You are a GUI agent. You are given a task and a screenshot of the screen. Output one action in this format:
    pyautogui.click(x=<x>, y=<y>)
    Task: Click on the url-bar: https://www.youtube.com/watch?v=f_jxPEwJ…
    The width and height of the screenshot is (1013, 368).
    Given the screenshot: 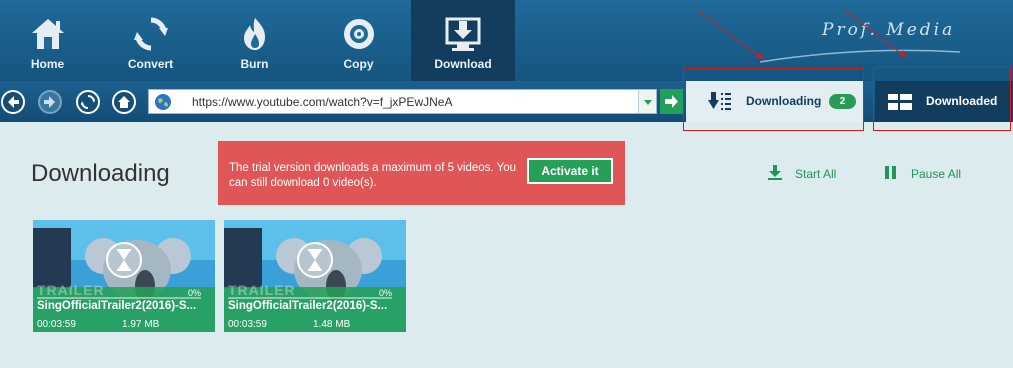 What is the action you would take?
    pyautogui.click(x=402, y=101)
    